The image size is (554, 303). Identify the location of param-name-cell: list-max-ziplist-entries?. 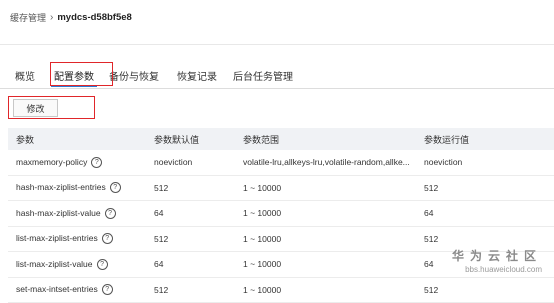
(77, 239).